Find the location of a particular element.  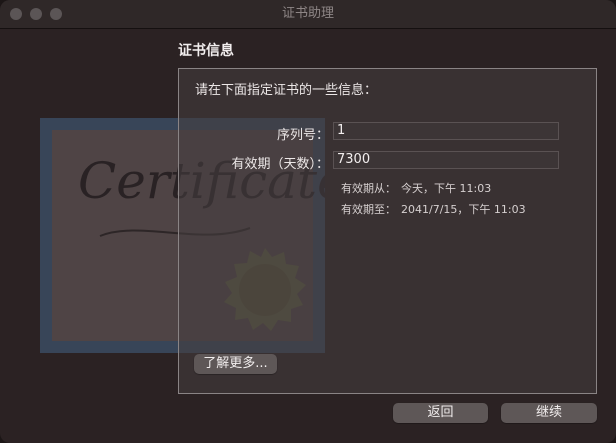

window-title: 证书助理 is located at coordinates (307, 13).